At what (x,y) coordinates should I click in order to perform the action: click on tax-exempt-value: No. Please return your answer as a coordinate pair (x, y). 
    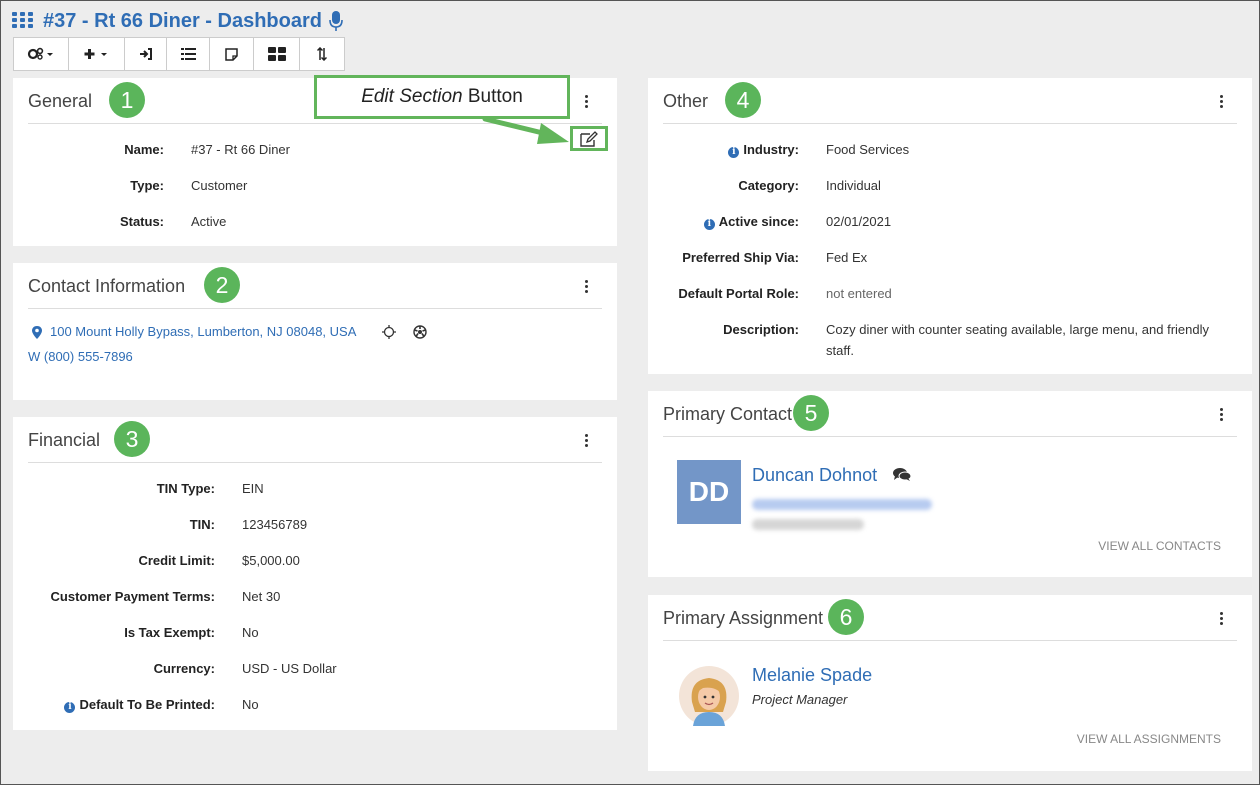
    Looking at the image, I should click on (250, 632).